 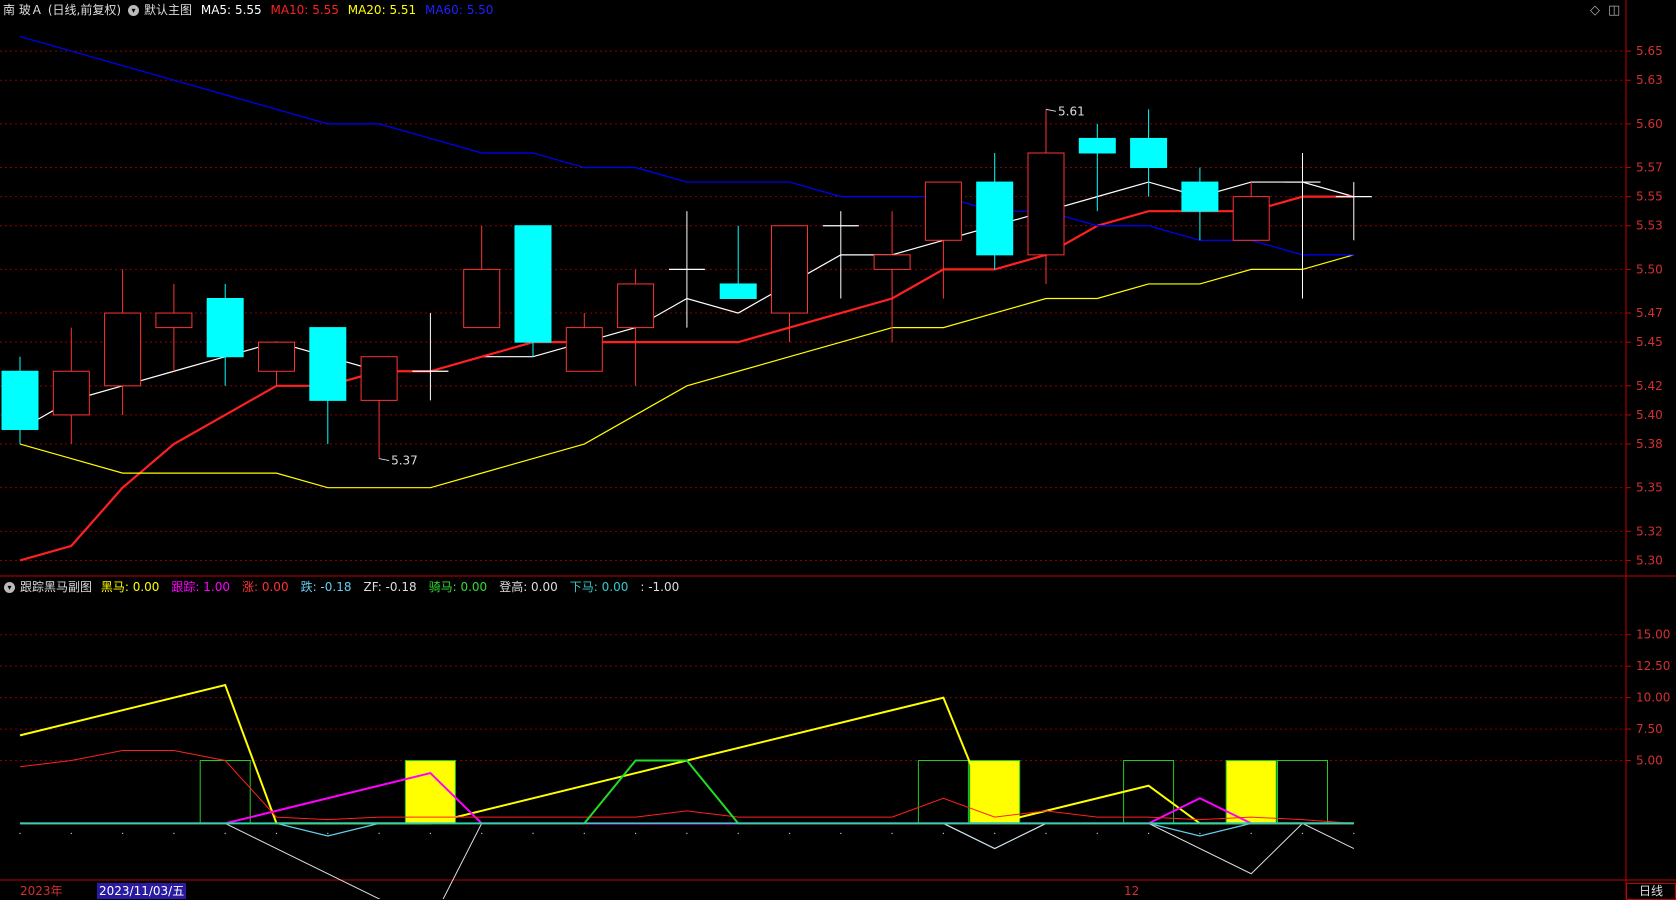 I want to click on restore-window-icon: ◫, so click(x=1614, y=10).